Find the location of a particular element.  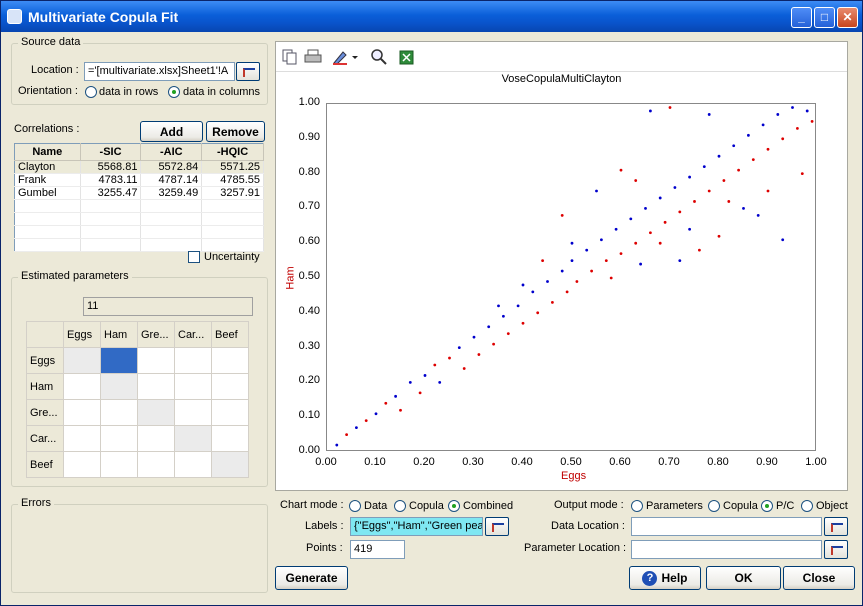

maximize-button: □ is located at coordinates (824, 17).